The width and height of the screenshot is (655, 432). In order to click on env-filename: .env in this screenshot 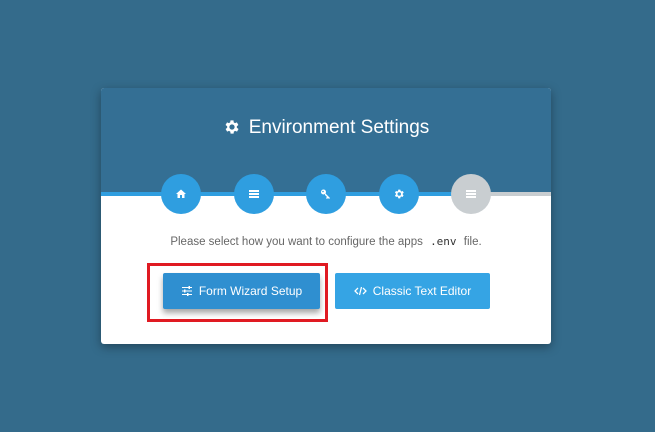, I will do `click(443, 241)`.